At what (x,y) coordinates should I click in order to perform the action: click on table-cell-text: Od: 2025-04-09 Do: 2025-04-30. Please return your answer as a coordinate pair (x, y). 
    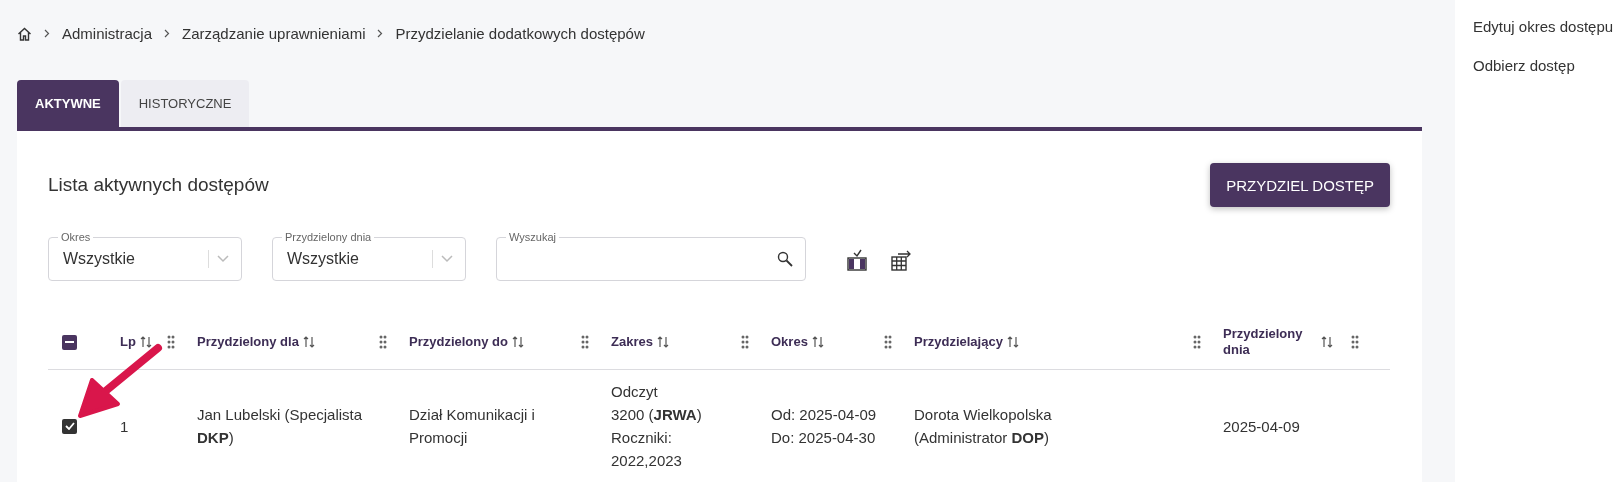
    Looking at the image, I should click on (824, 426).